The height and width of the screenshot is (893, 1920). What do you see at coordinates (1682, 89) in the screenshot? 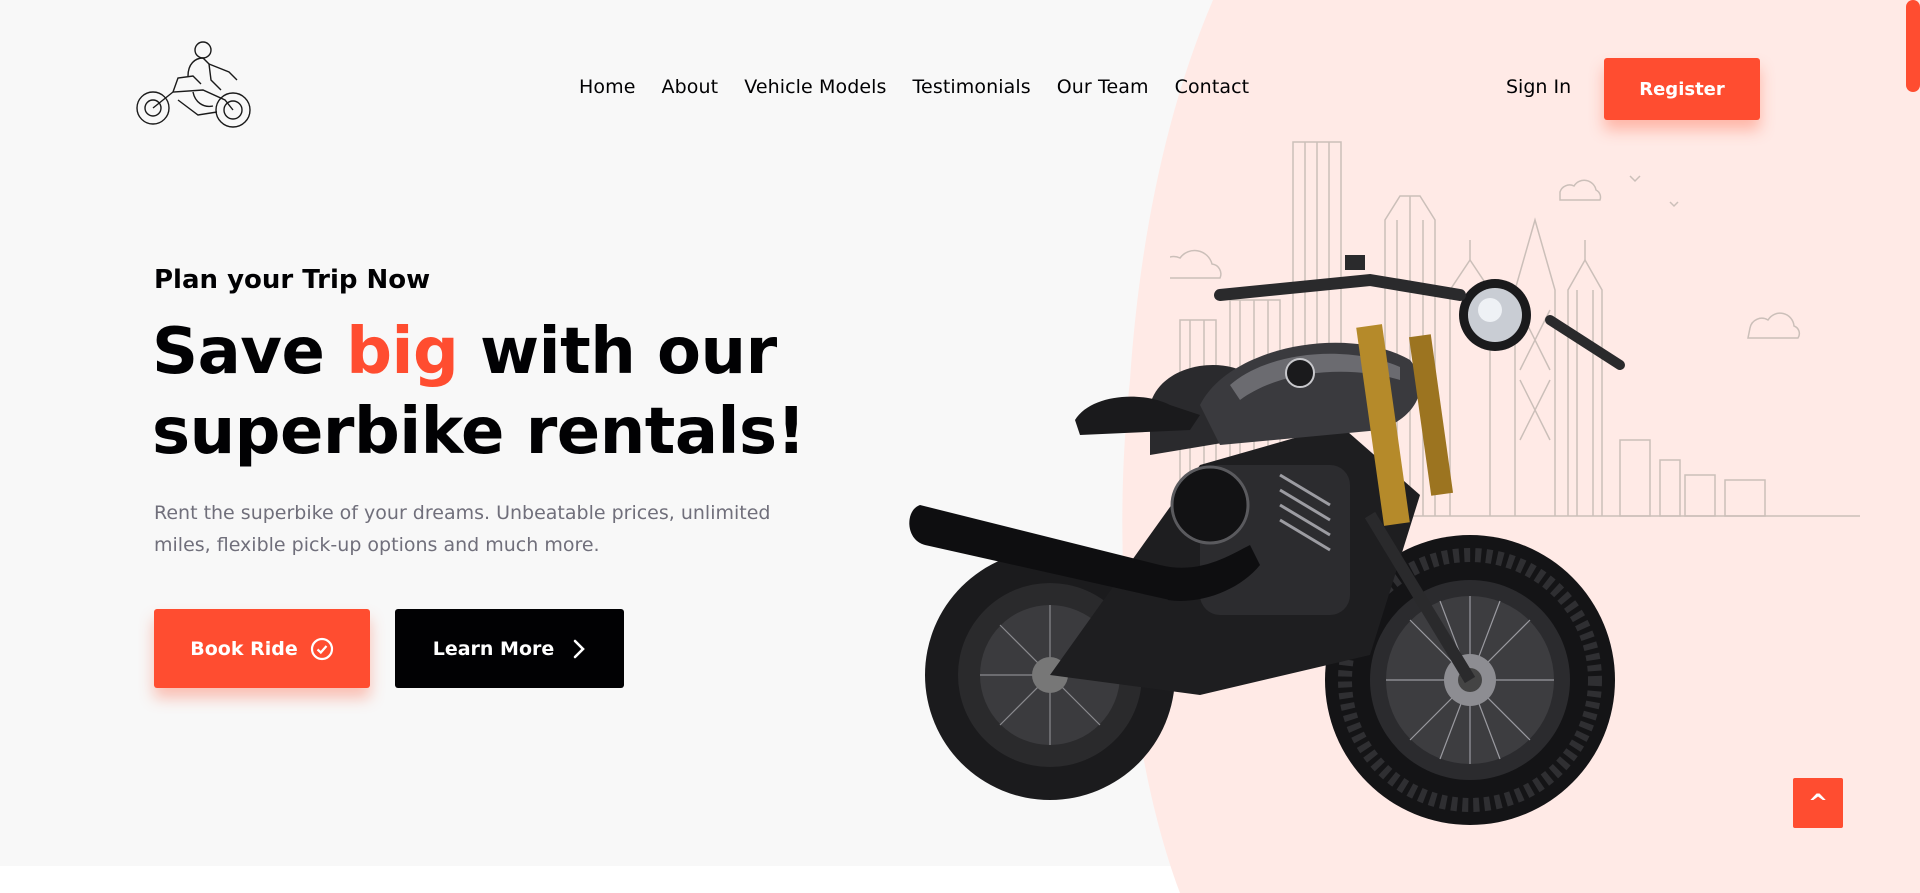
I see `register-button: Register` at bounding box center [1682, 89].